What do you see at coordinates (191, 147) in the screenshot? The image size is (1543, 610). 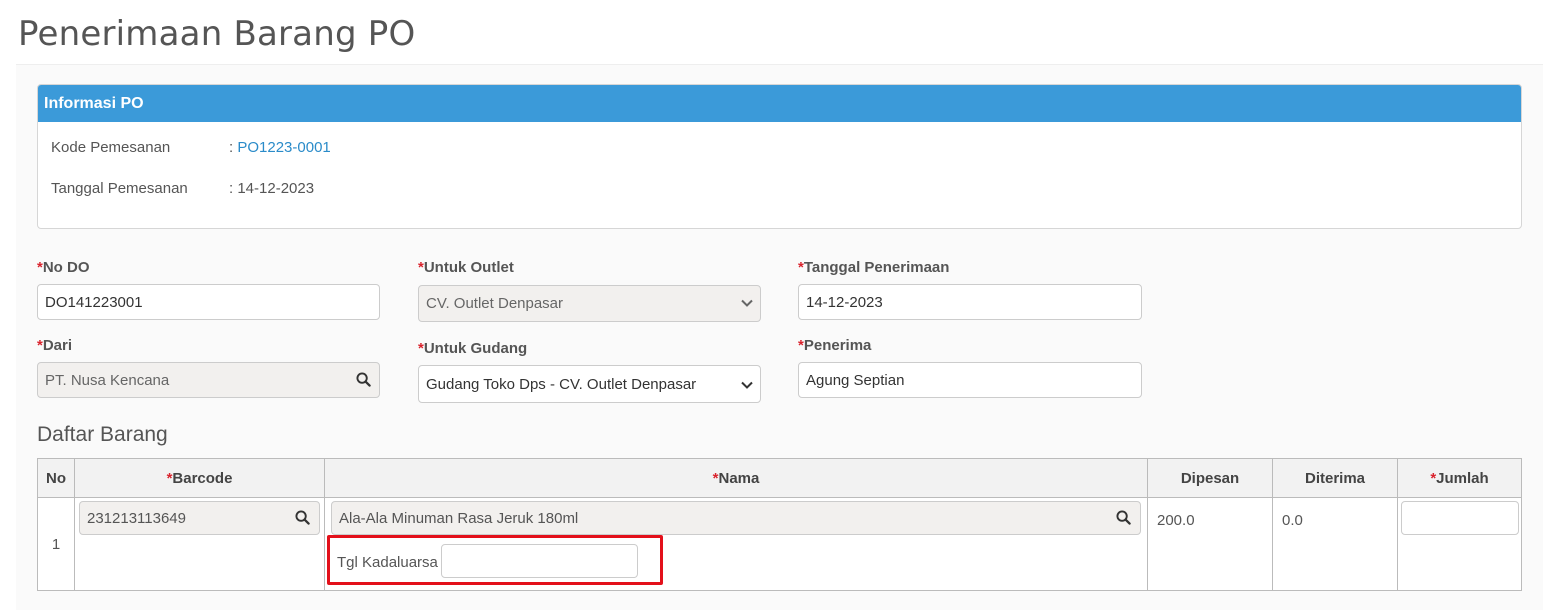 I see `order-code-row: Kode Pemesanan: PO1223-0001` at bounding box center [191, 147].